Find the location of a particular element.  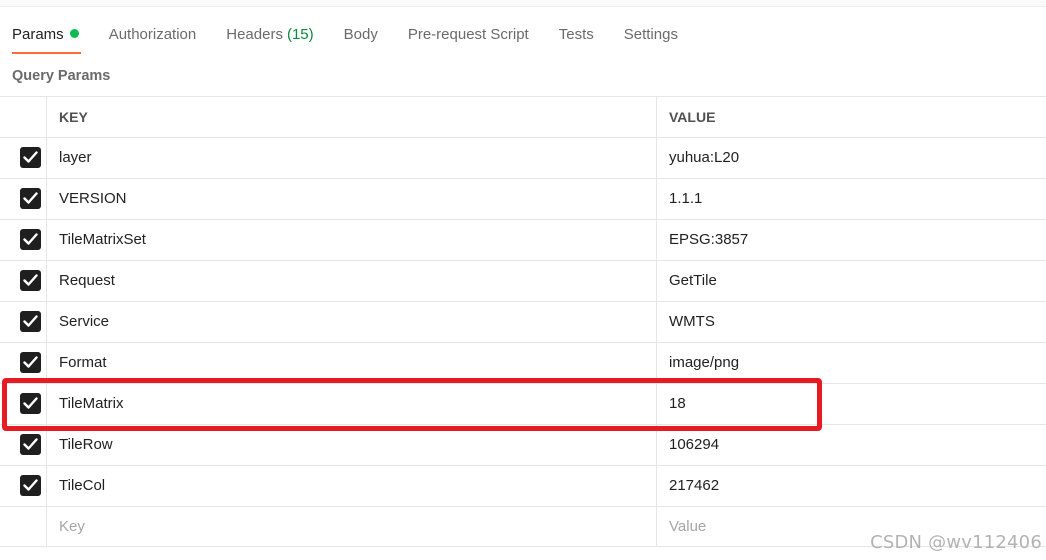

param-key: TileCol is located at coordinates (352, 486).